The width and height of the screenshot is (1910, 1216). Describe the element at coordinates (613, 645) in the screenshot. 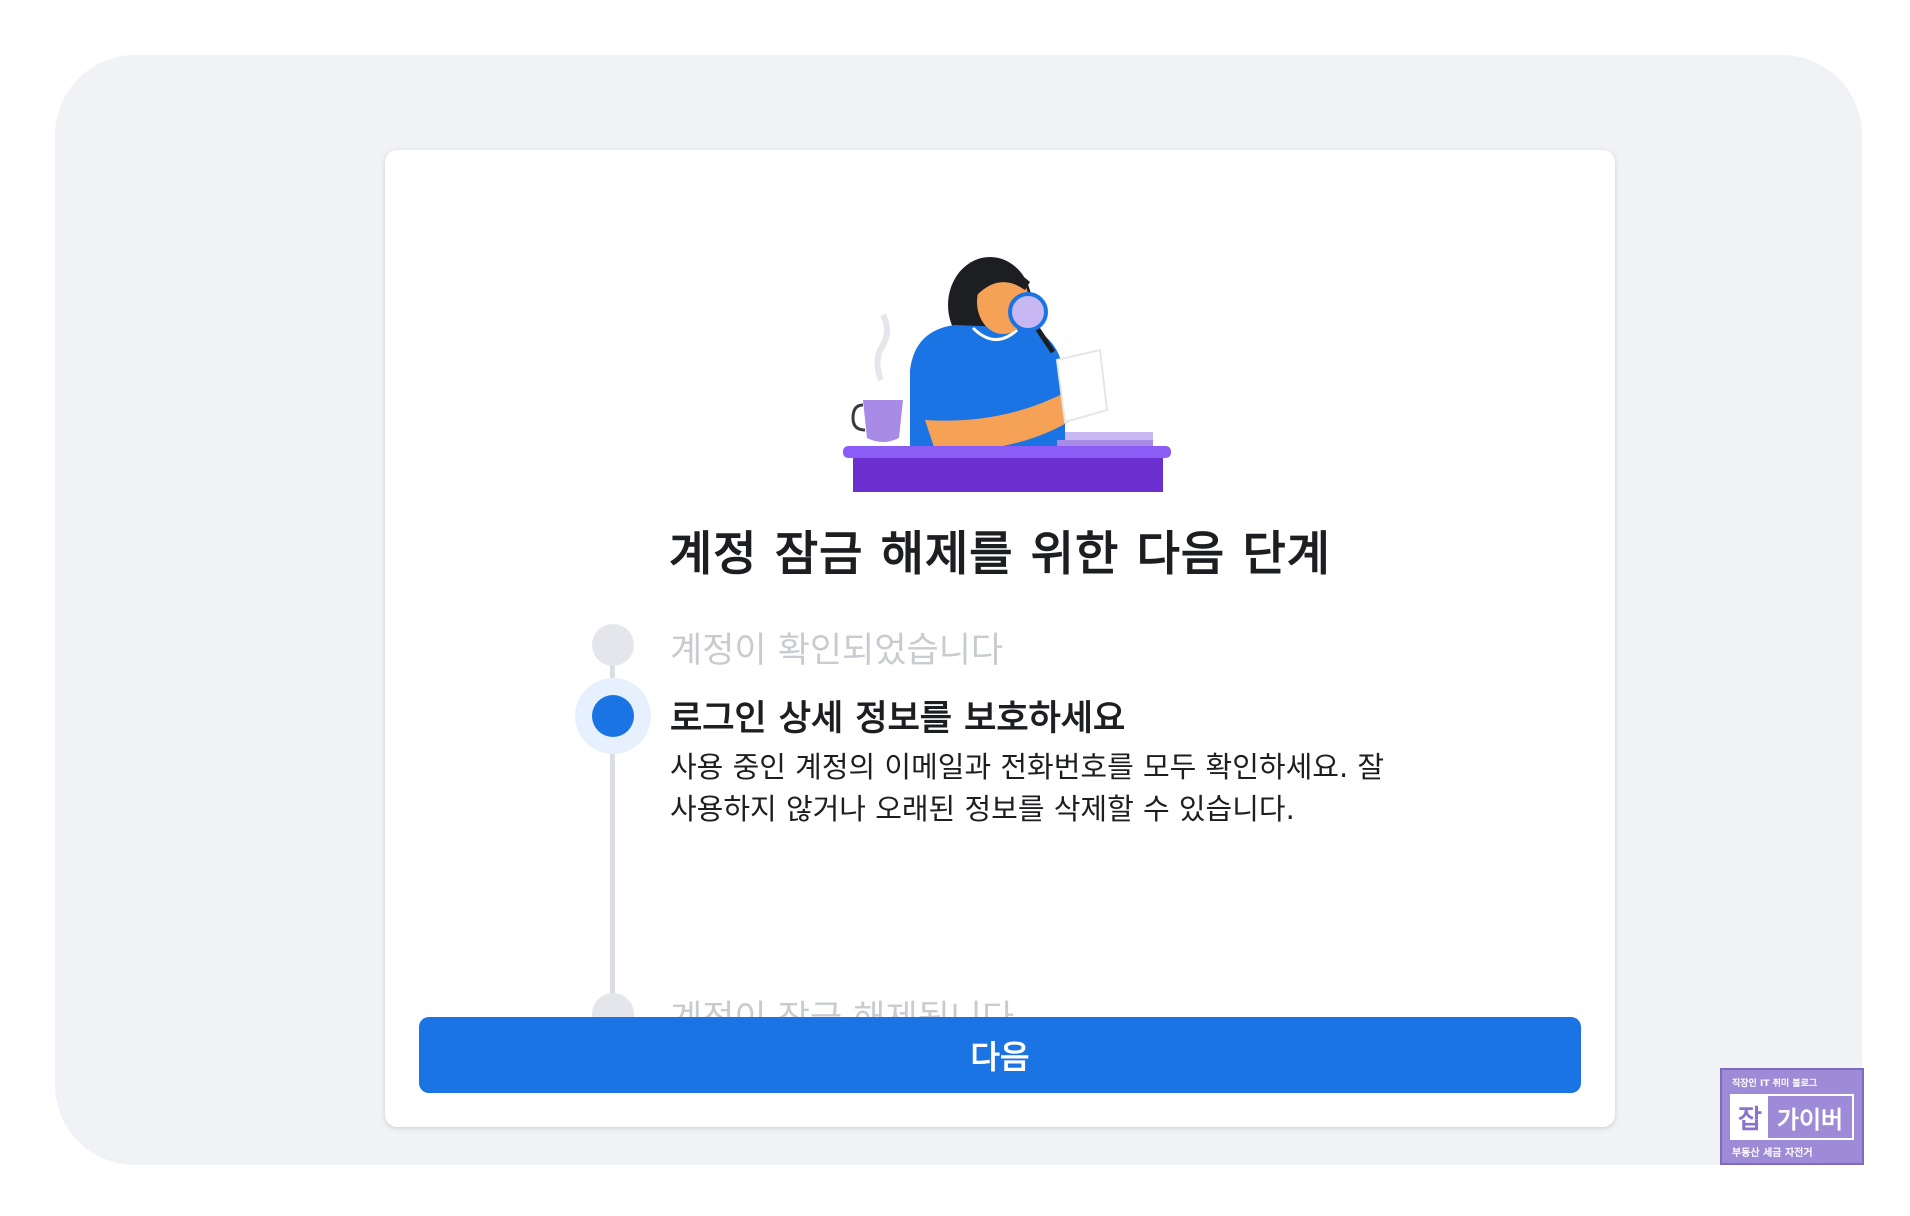

I see `step-1-indicator` at that location.